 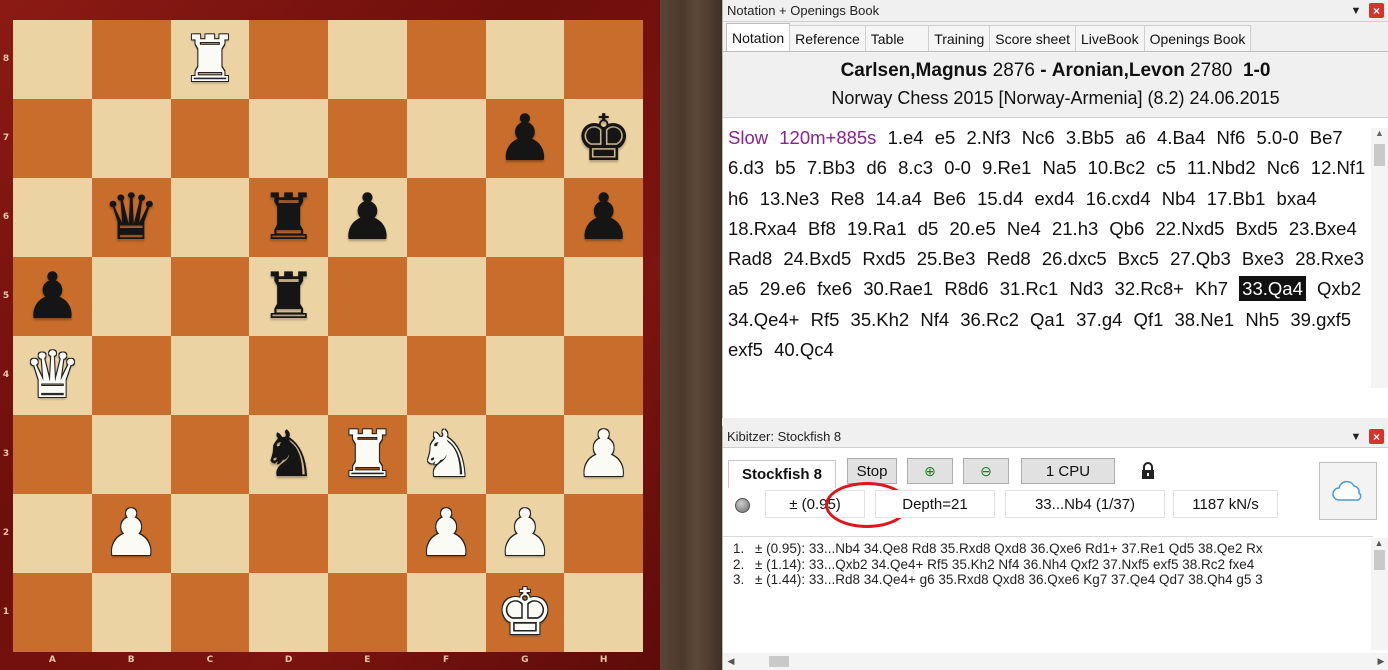 I want to click on square-e1, so click(x=367, y=612).